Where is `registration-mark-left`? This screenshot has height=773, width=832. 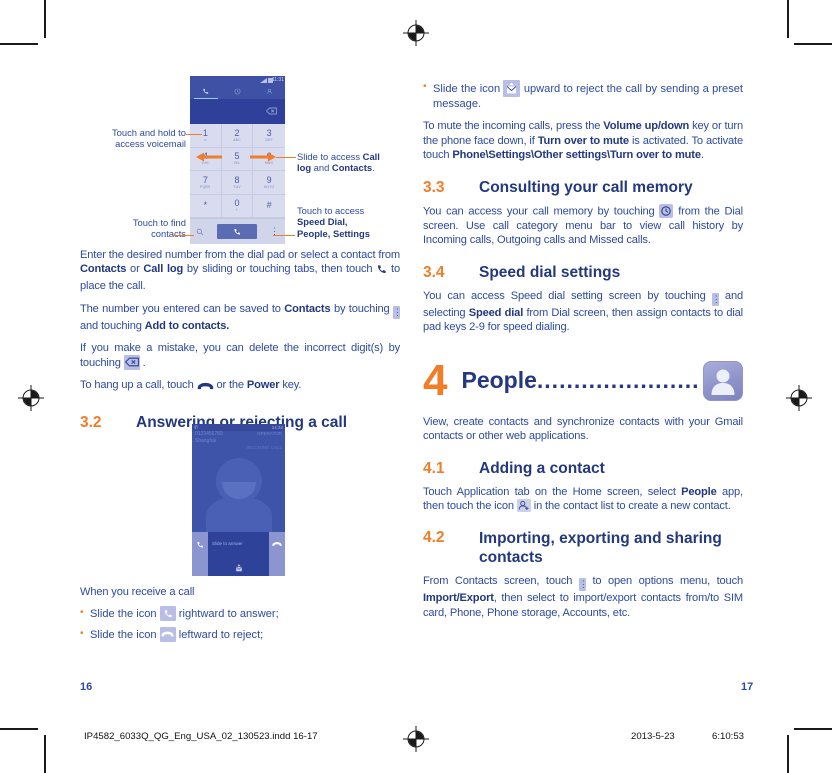 registration-mark-left is located at coordinates (31, 398).